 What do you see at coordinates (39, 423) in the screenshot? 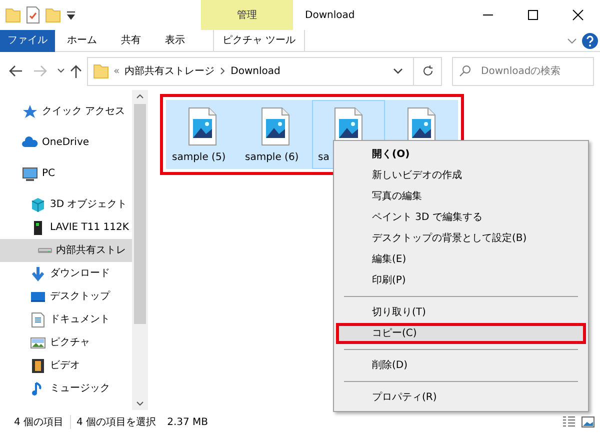
I see `item-count: 4 個の項目` at bounding box center [39, 423].